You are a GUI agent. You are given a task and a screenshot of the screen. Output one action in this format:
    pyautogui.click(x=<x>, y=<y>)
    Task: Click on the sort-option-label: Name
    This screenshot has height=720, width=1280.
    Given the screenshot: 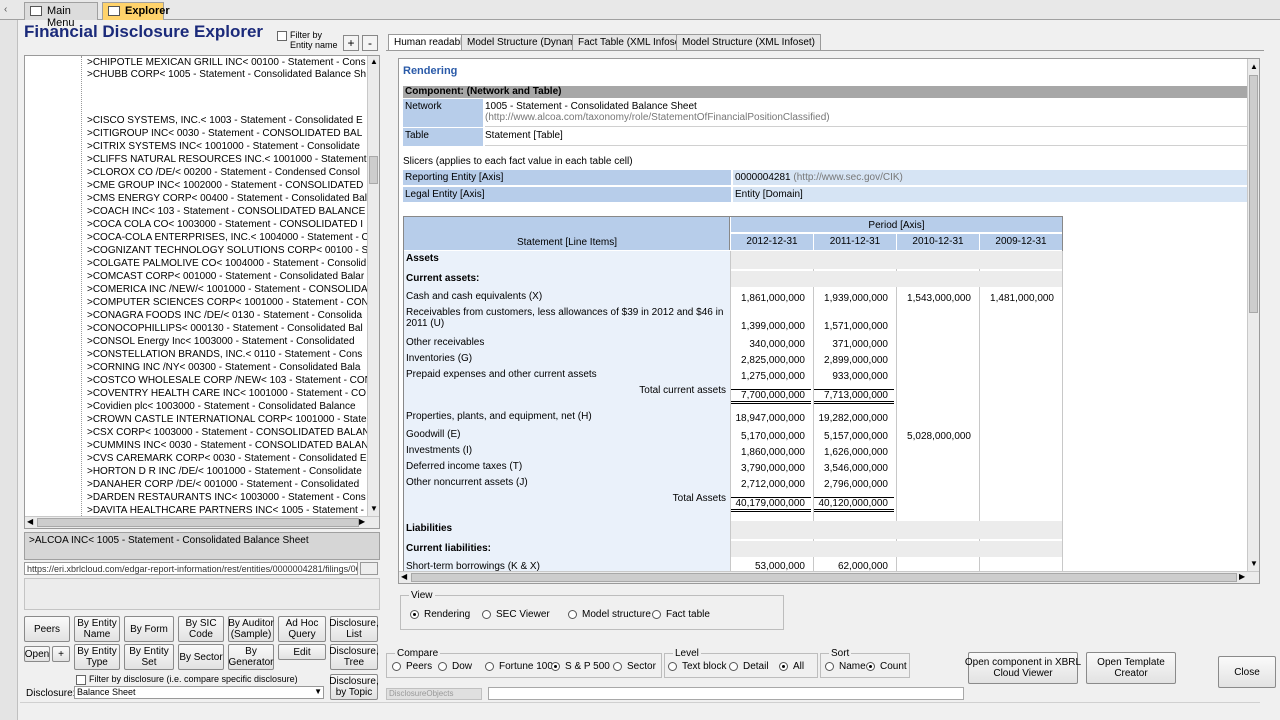 What is the action you would take?
    pyautogui.click(x=852, y=666)
    